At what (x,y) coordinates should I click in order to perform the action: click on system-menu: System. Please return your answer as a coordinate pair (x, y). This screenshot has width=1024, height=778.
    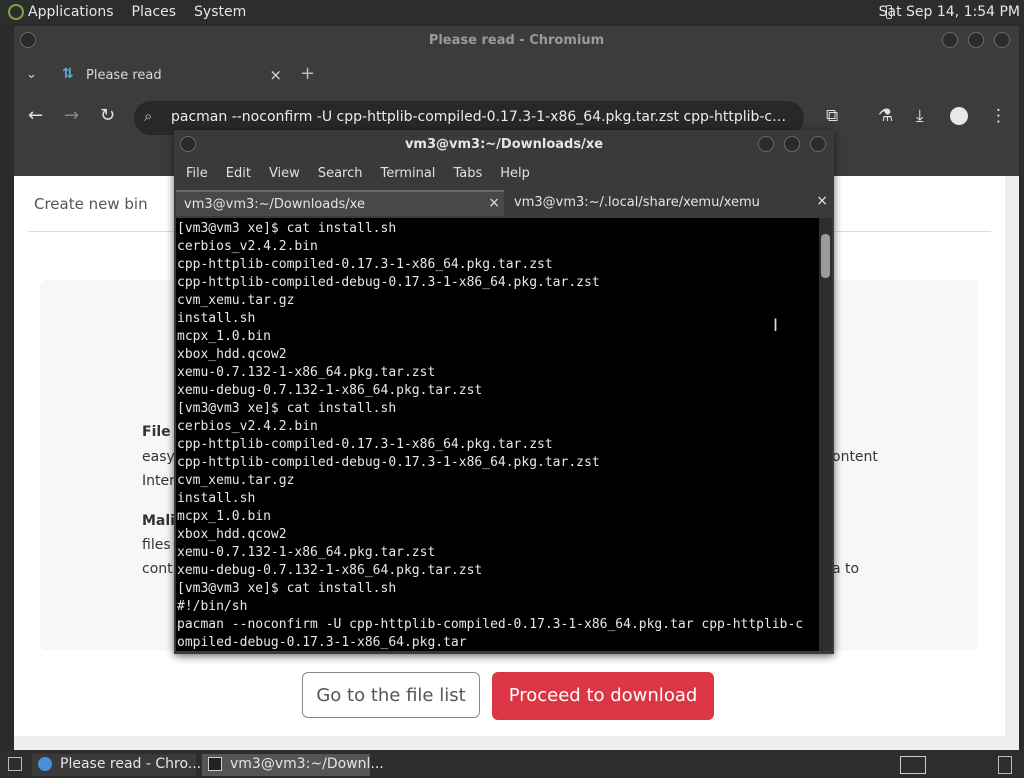
    Looking at the image, I should click on (220, 12).